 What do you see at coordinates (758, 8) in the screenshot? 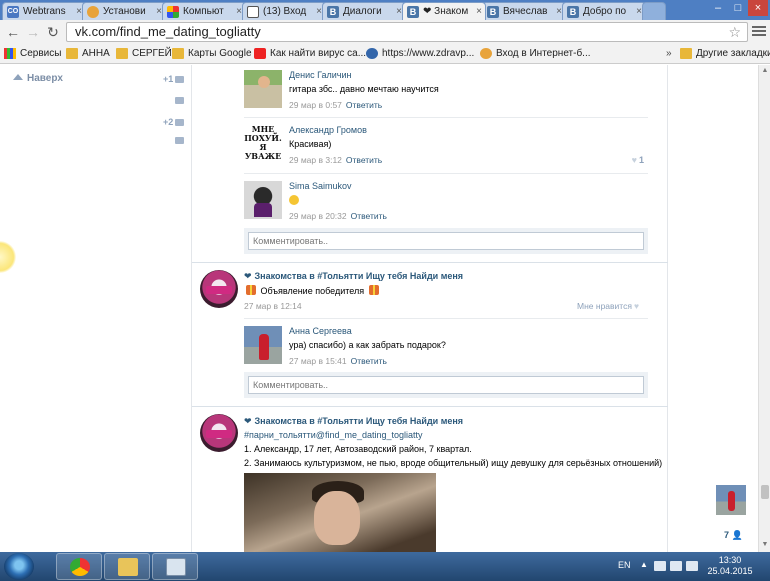
I see `close-window-icon: ×` at bounding box center [758, 8].